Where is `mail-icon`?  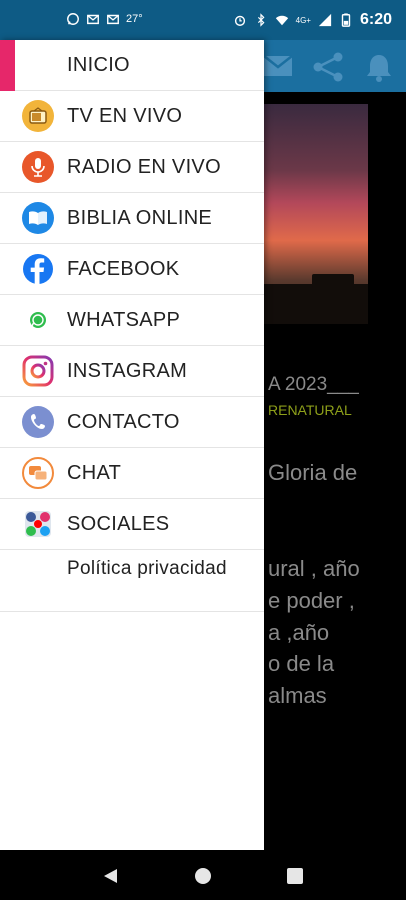 mail-icon is located at coordinates (278, 66).